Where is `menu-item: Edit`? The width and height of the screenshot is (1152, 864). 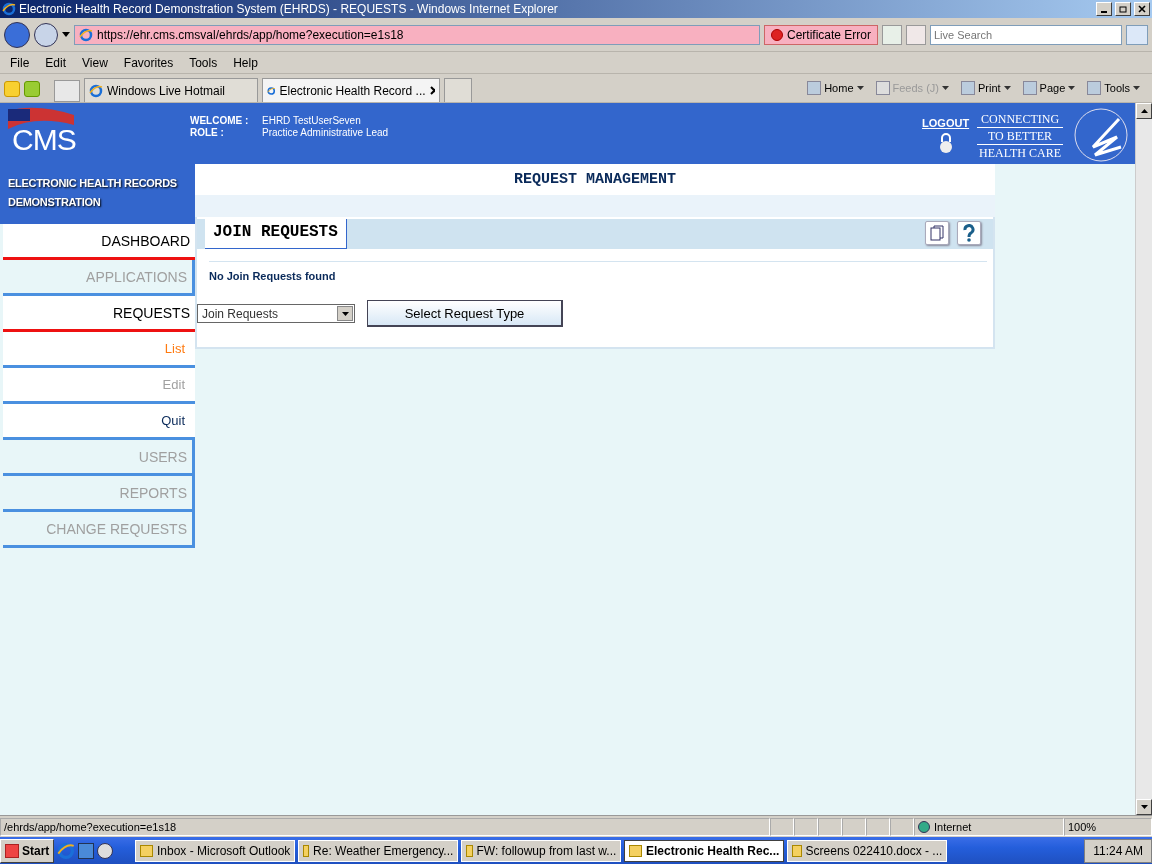 menu-item: Edit is located at coordinates (56, 62).